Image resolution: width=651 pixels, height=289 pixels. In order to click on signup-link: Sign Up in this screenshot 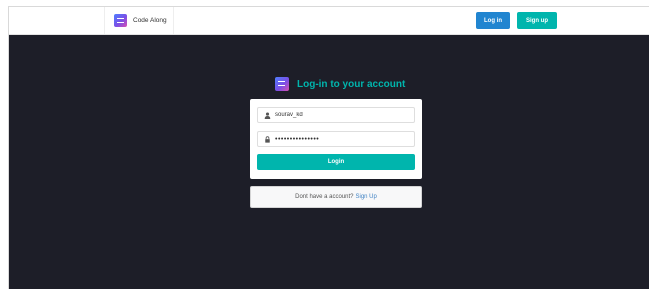, I will do `click(366, 197)`.